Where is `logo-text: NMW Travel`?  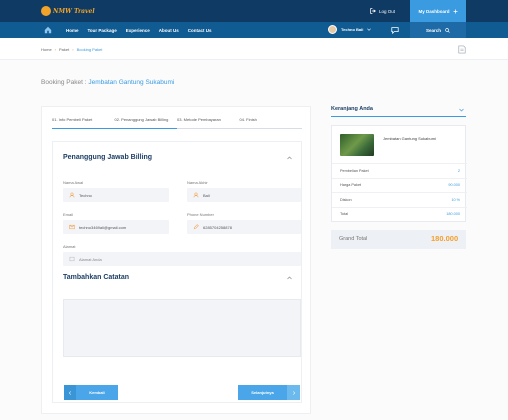
logo-text: NMW Travel is located at coordinates (74, 11).